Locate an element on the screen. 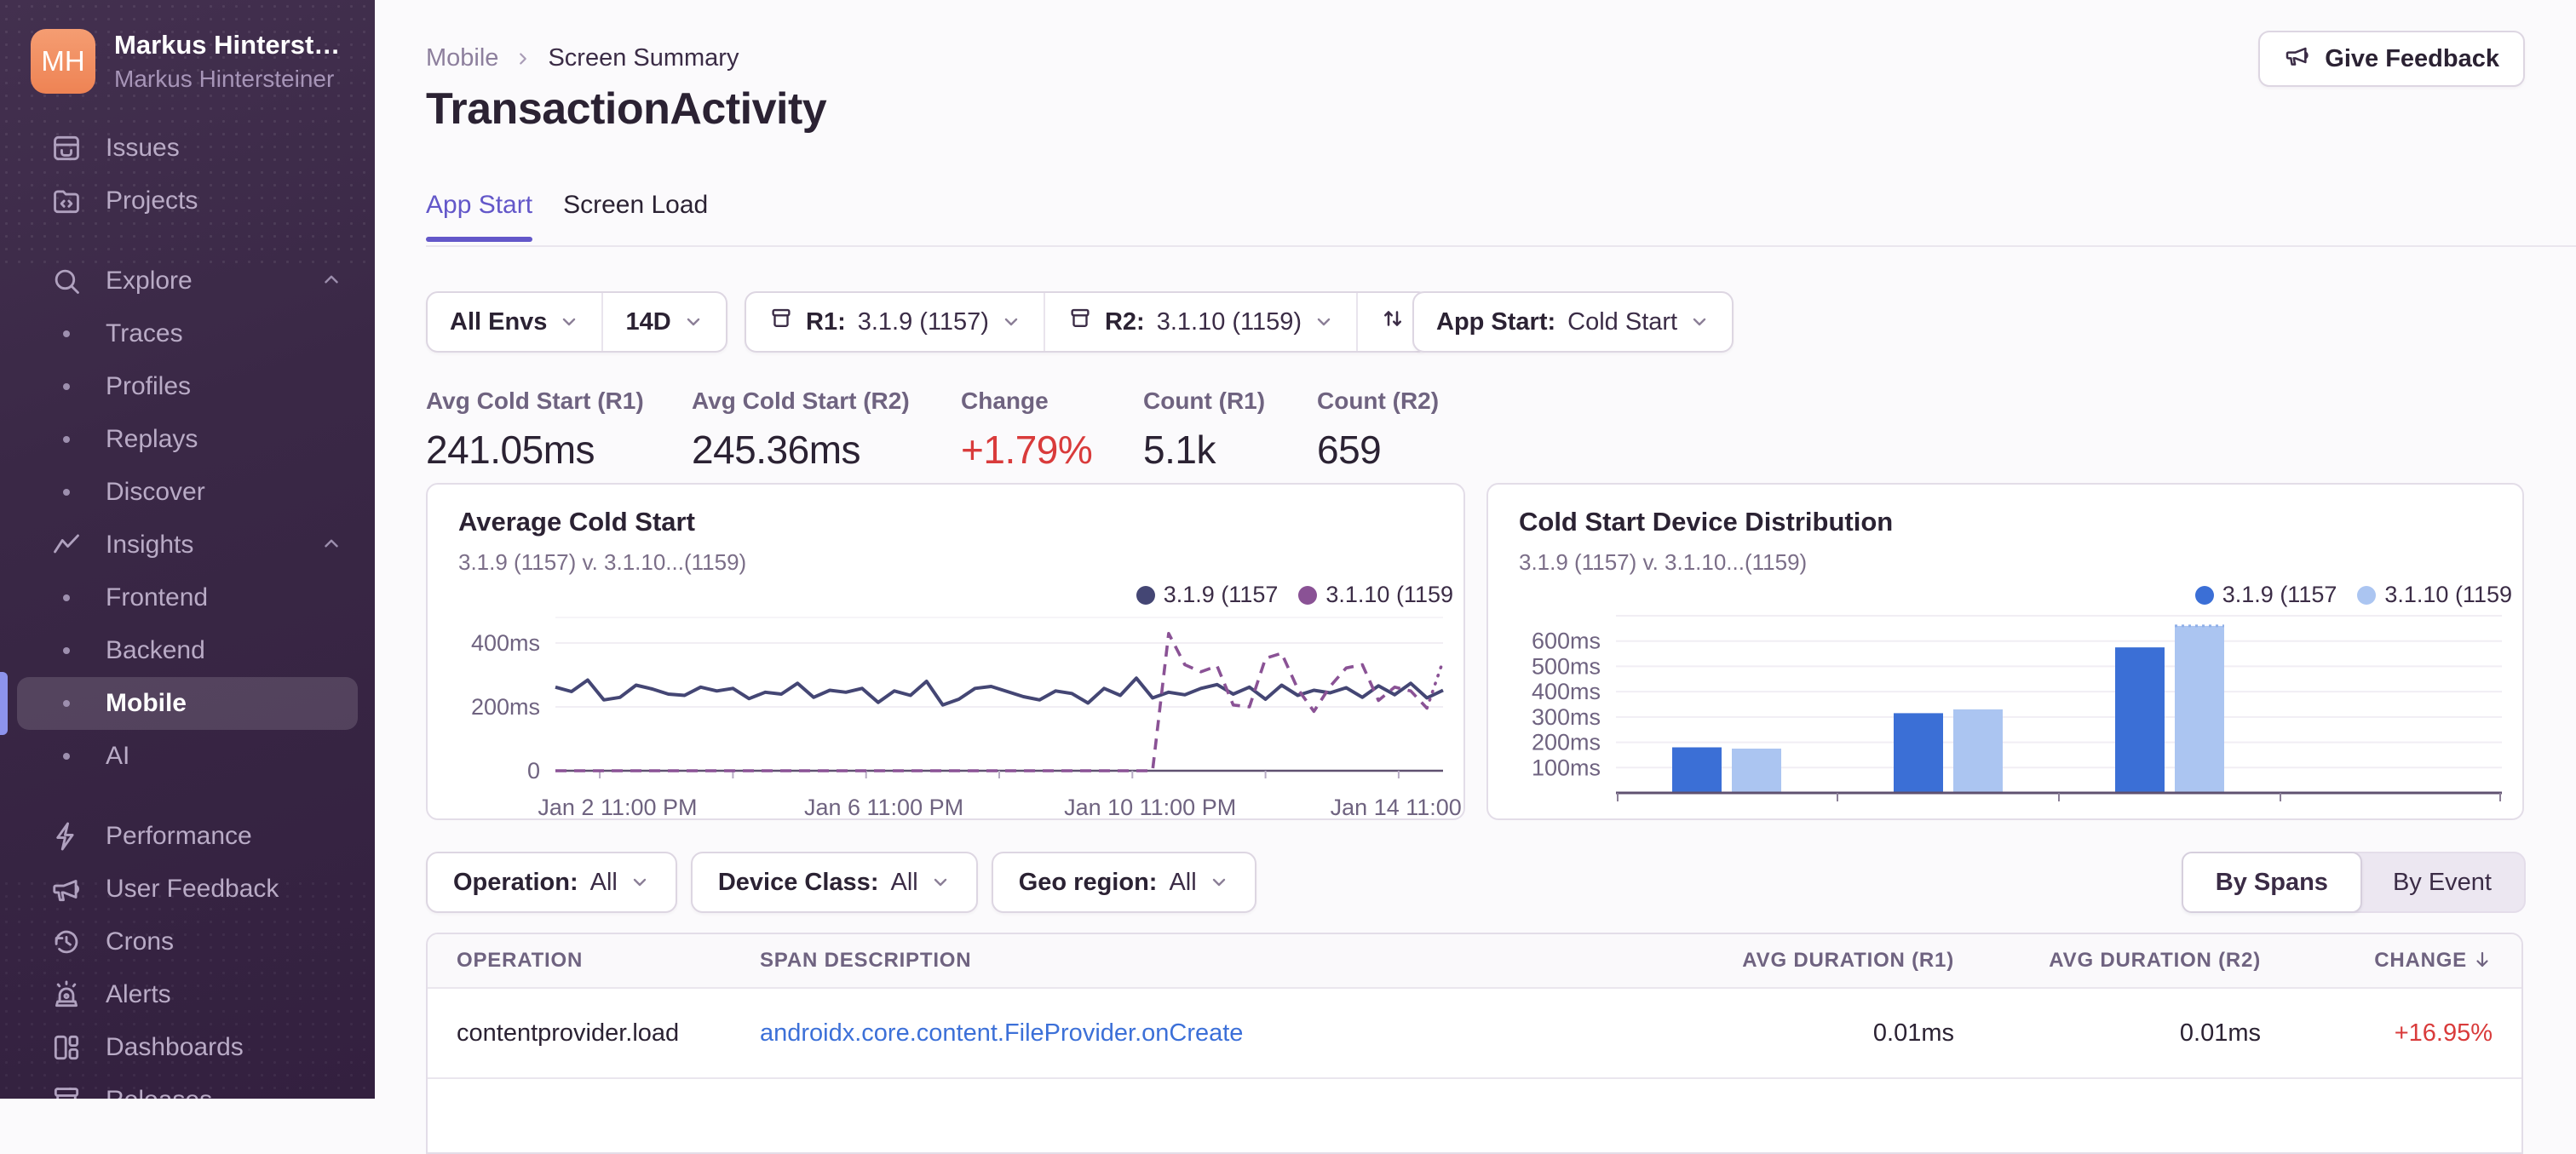  stat-count-r1-: Count (R1)5.1k is located at coordinates (1204, 430).